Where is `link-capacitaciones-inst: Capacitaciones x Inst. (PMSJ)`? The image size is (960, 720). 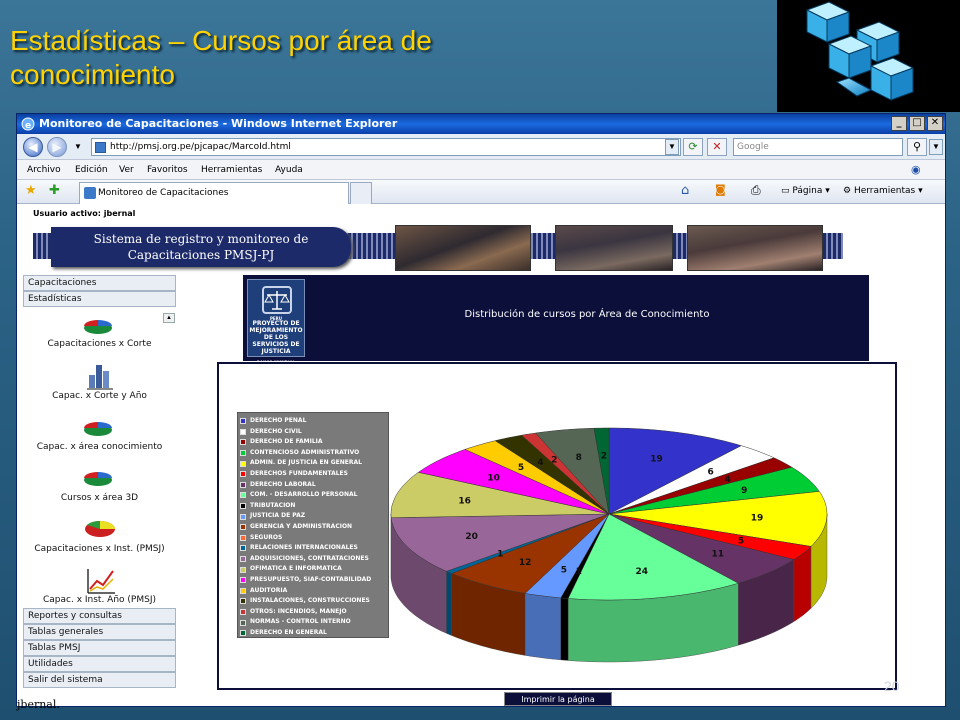
link-capacitaciones-inst: Capacitaciones x Inst. (PMSJ) is located at coordinates (99, 549).